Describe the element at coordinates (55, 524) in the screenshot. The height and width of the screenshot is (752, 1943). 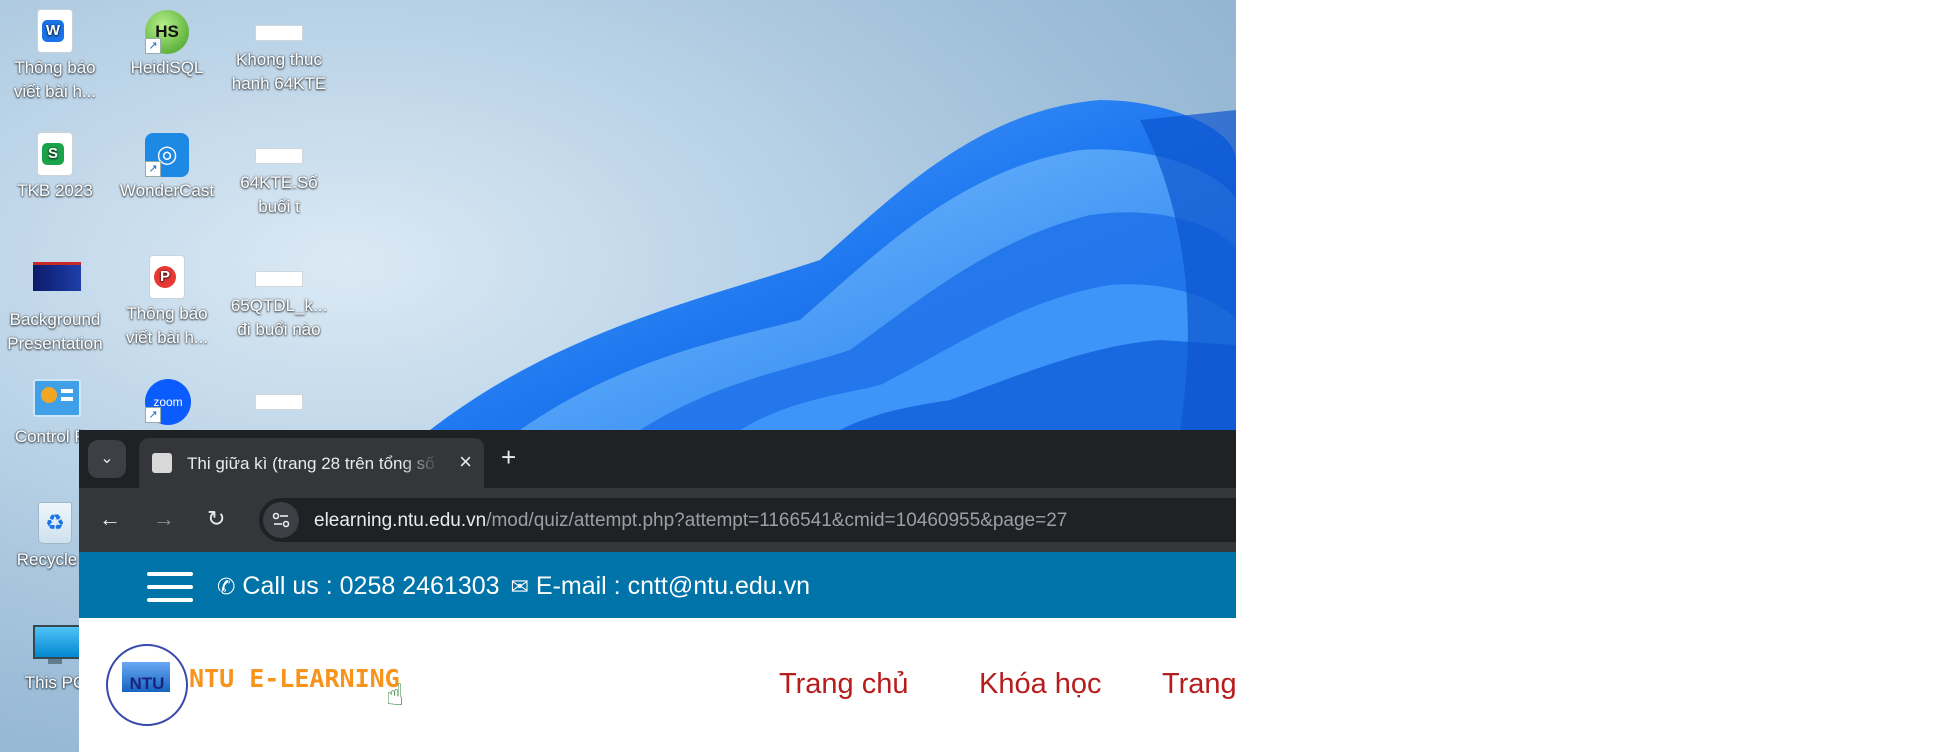
I see `recycle-bin-icon: ♻` at that location.